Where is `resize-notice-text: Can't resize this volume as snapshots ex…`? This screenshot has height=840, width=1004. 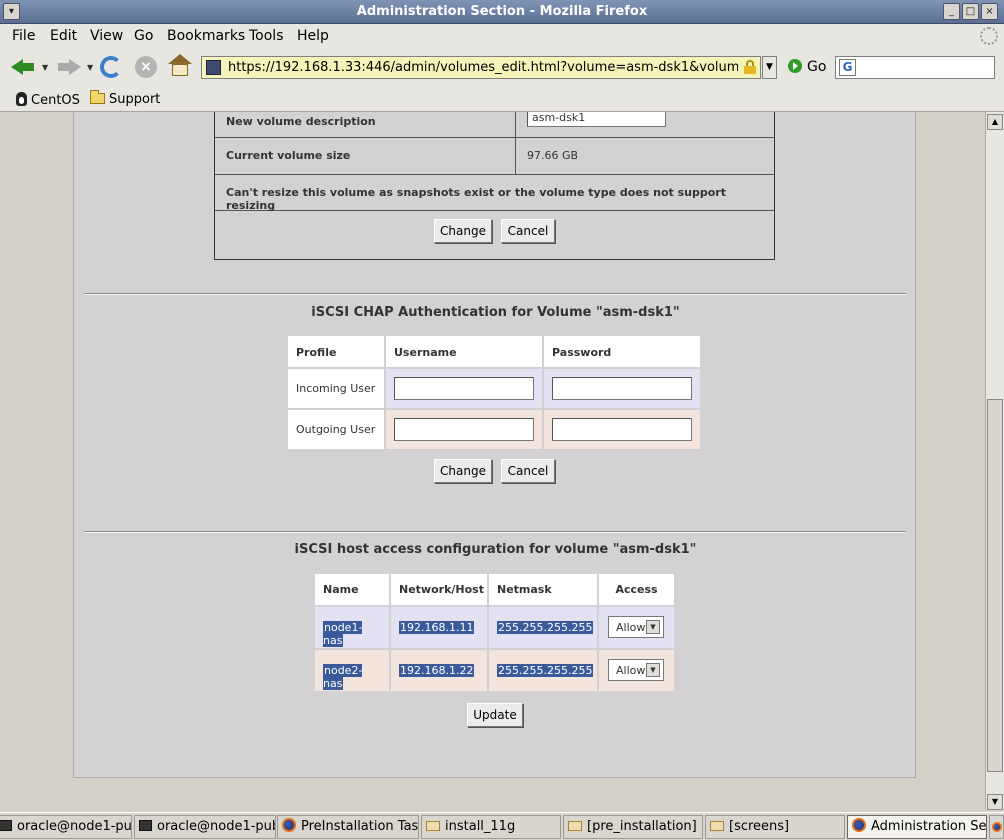 resize-notice-text: Can't resize this volume as snapshots ex… is located at coordinates (476, 199).